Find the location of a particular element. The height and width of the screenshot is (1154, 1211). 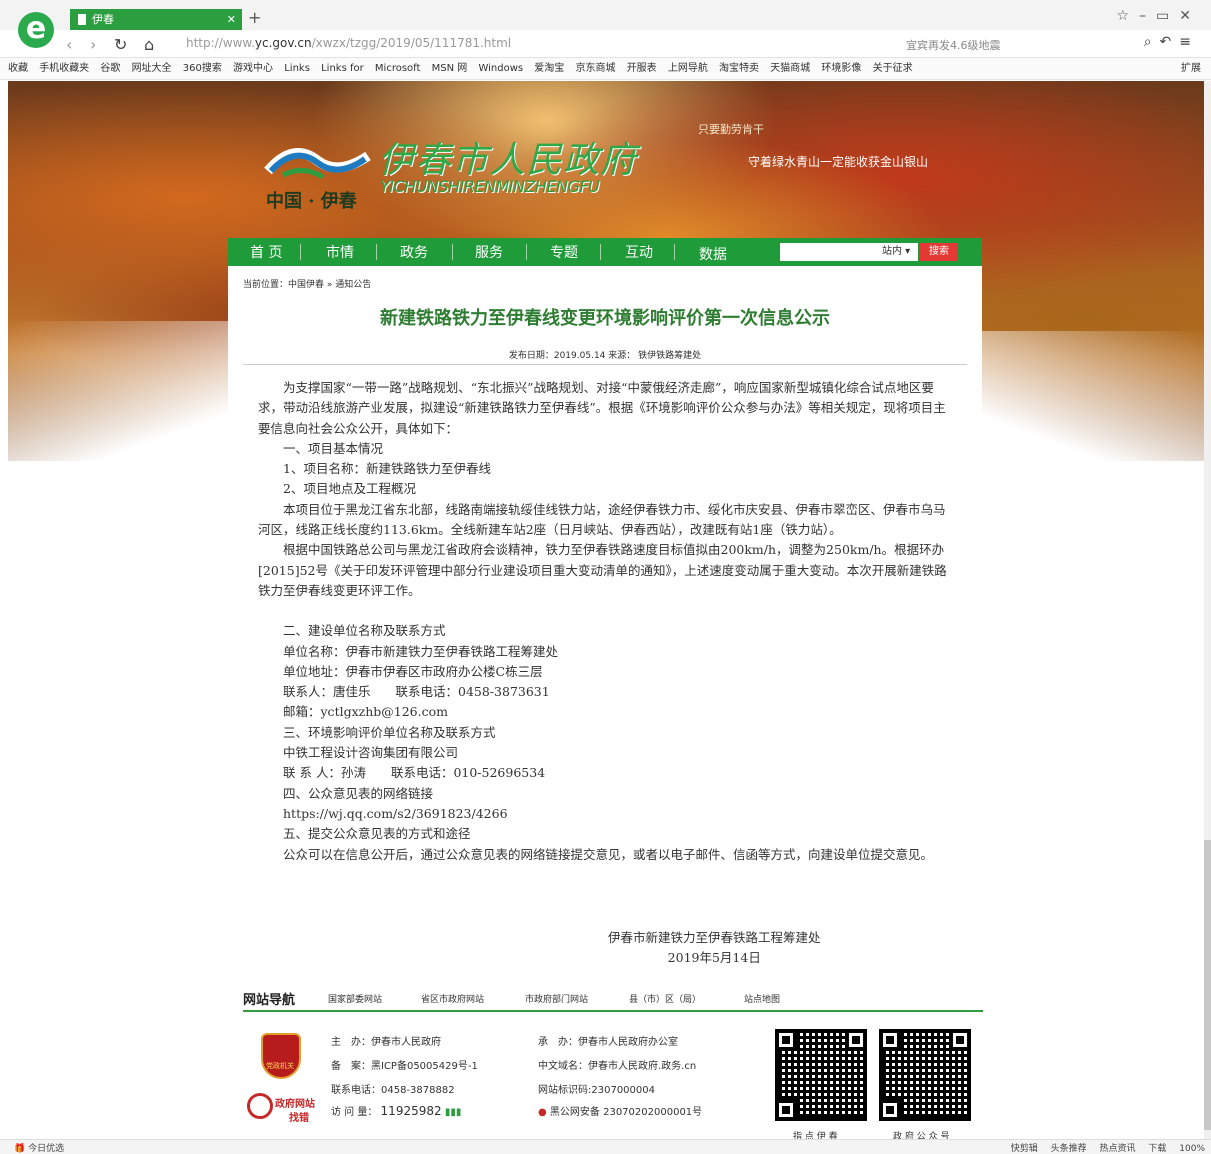

nav-item-gov: 政务 is located at coordinates (414, 252).